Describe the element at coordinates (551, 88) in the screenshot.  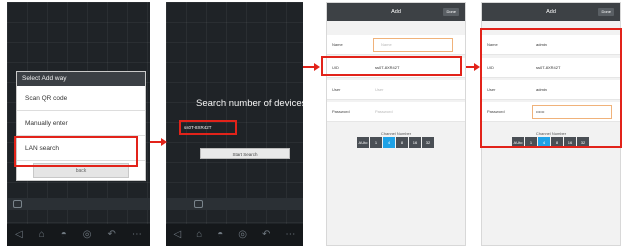
I see `highlight-filled-form` at that location.